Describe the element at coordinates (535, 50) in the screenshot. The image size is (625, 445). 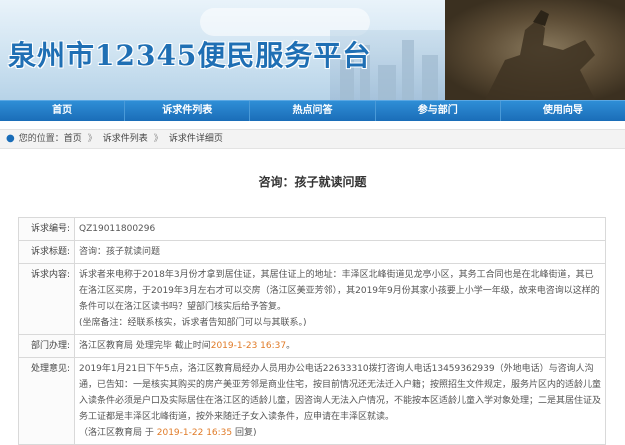
I see `banner-statue-image` at that location.